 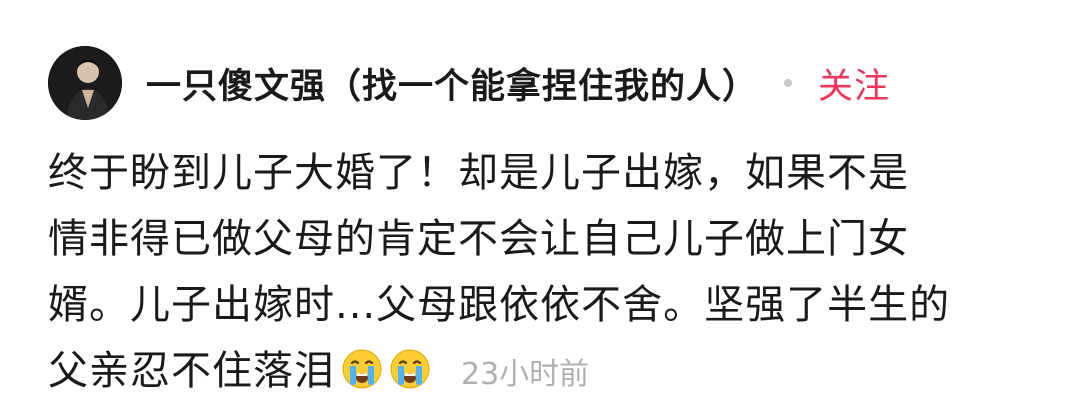 What do you see at coordinates (191, 371) in the screenshot?
I see `content-line-text: 父亲忍不住落泪` at bounding box center [191, 371].